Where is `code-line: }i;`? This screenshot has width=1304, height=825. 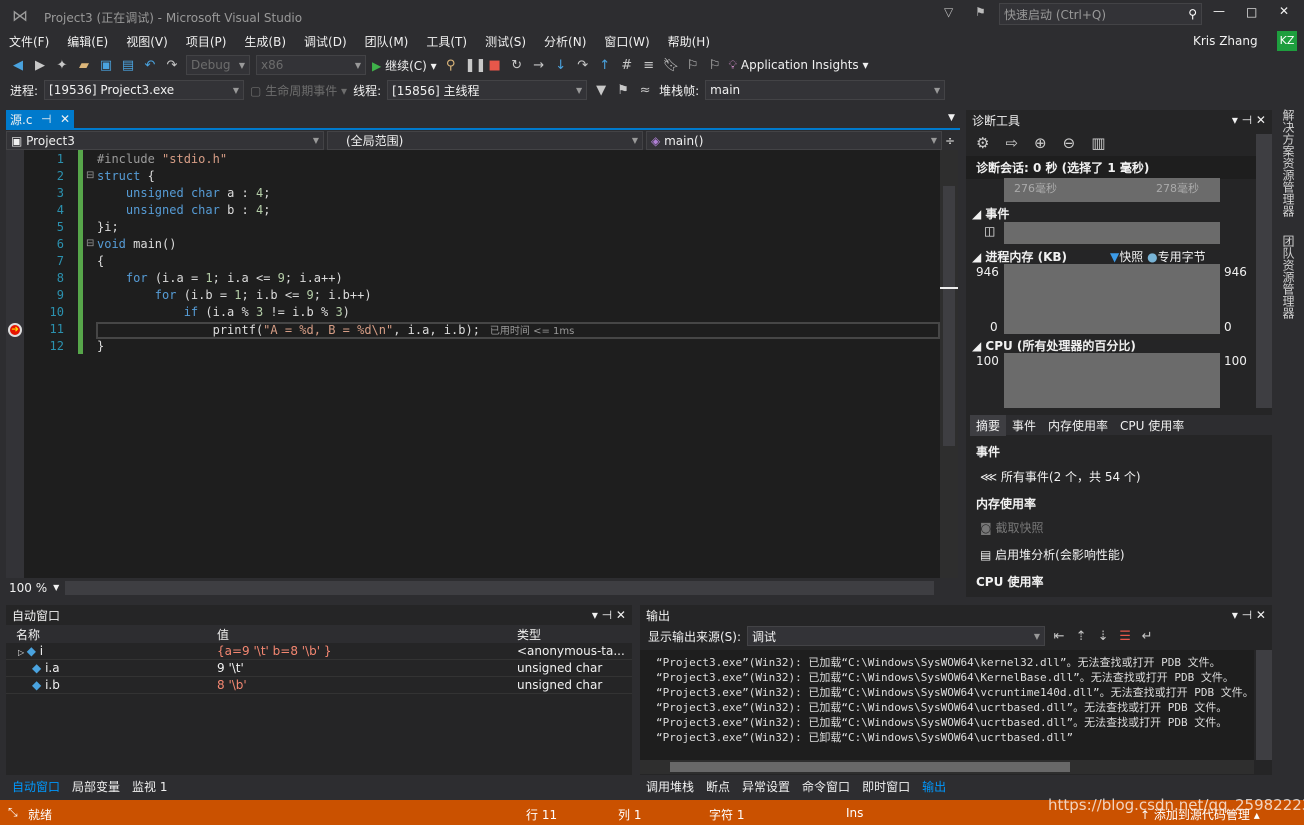
code-line: }i; is located at coordinates (108, 227).